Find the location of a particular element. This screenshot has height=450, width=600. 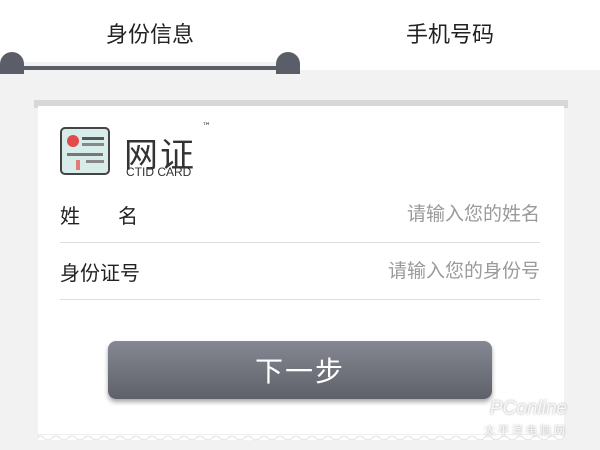

active-tab-indicator is located at coordinates (150, 63).